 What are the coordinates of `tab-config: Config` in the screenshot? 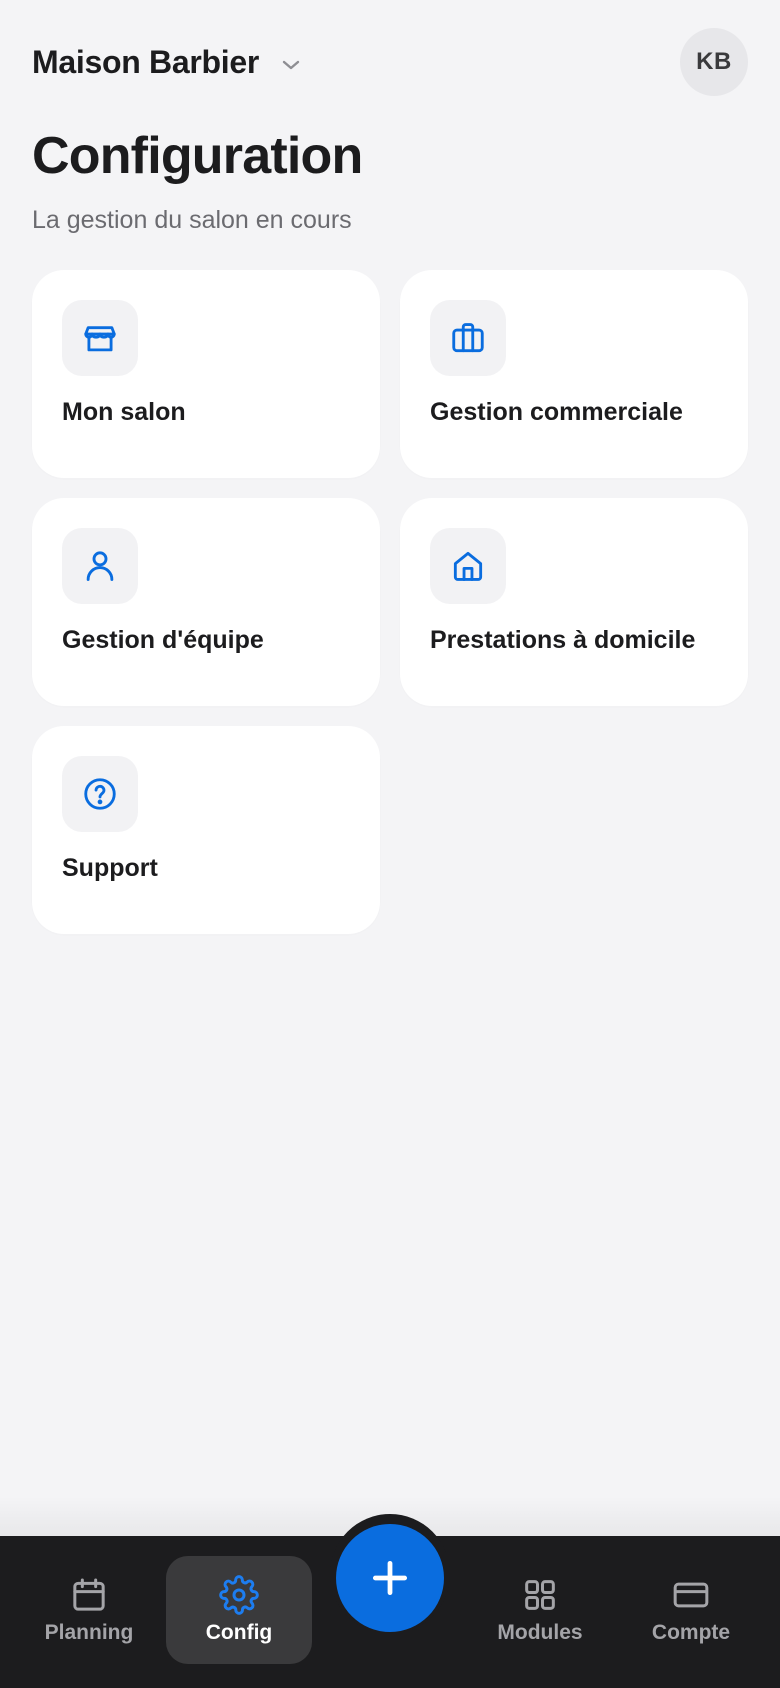 It's located at (239, 1610).